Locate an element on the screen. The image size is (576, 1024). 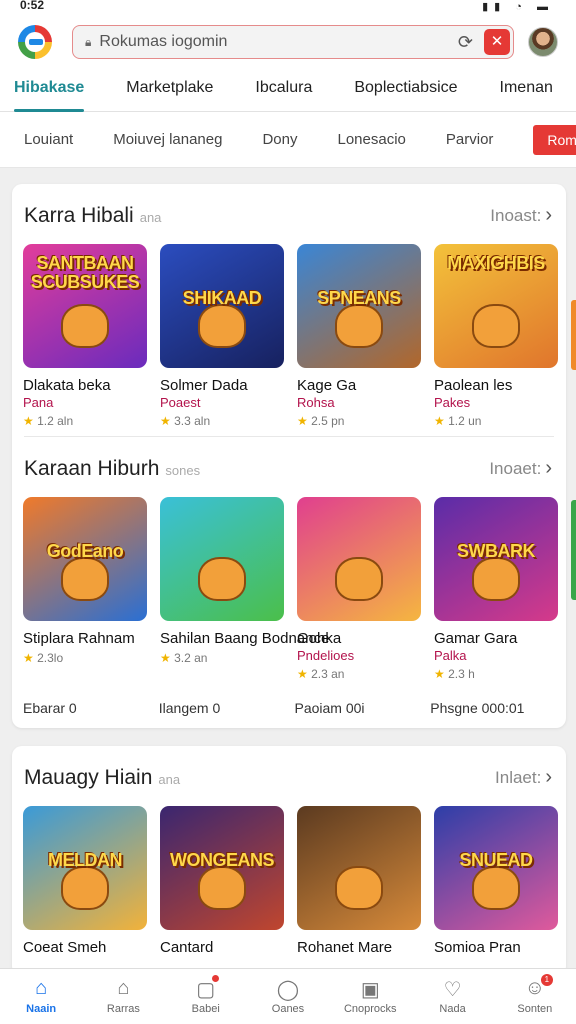
subnav-item: Louiant is located at coordinates (48, 139).